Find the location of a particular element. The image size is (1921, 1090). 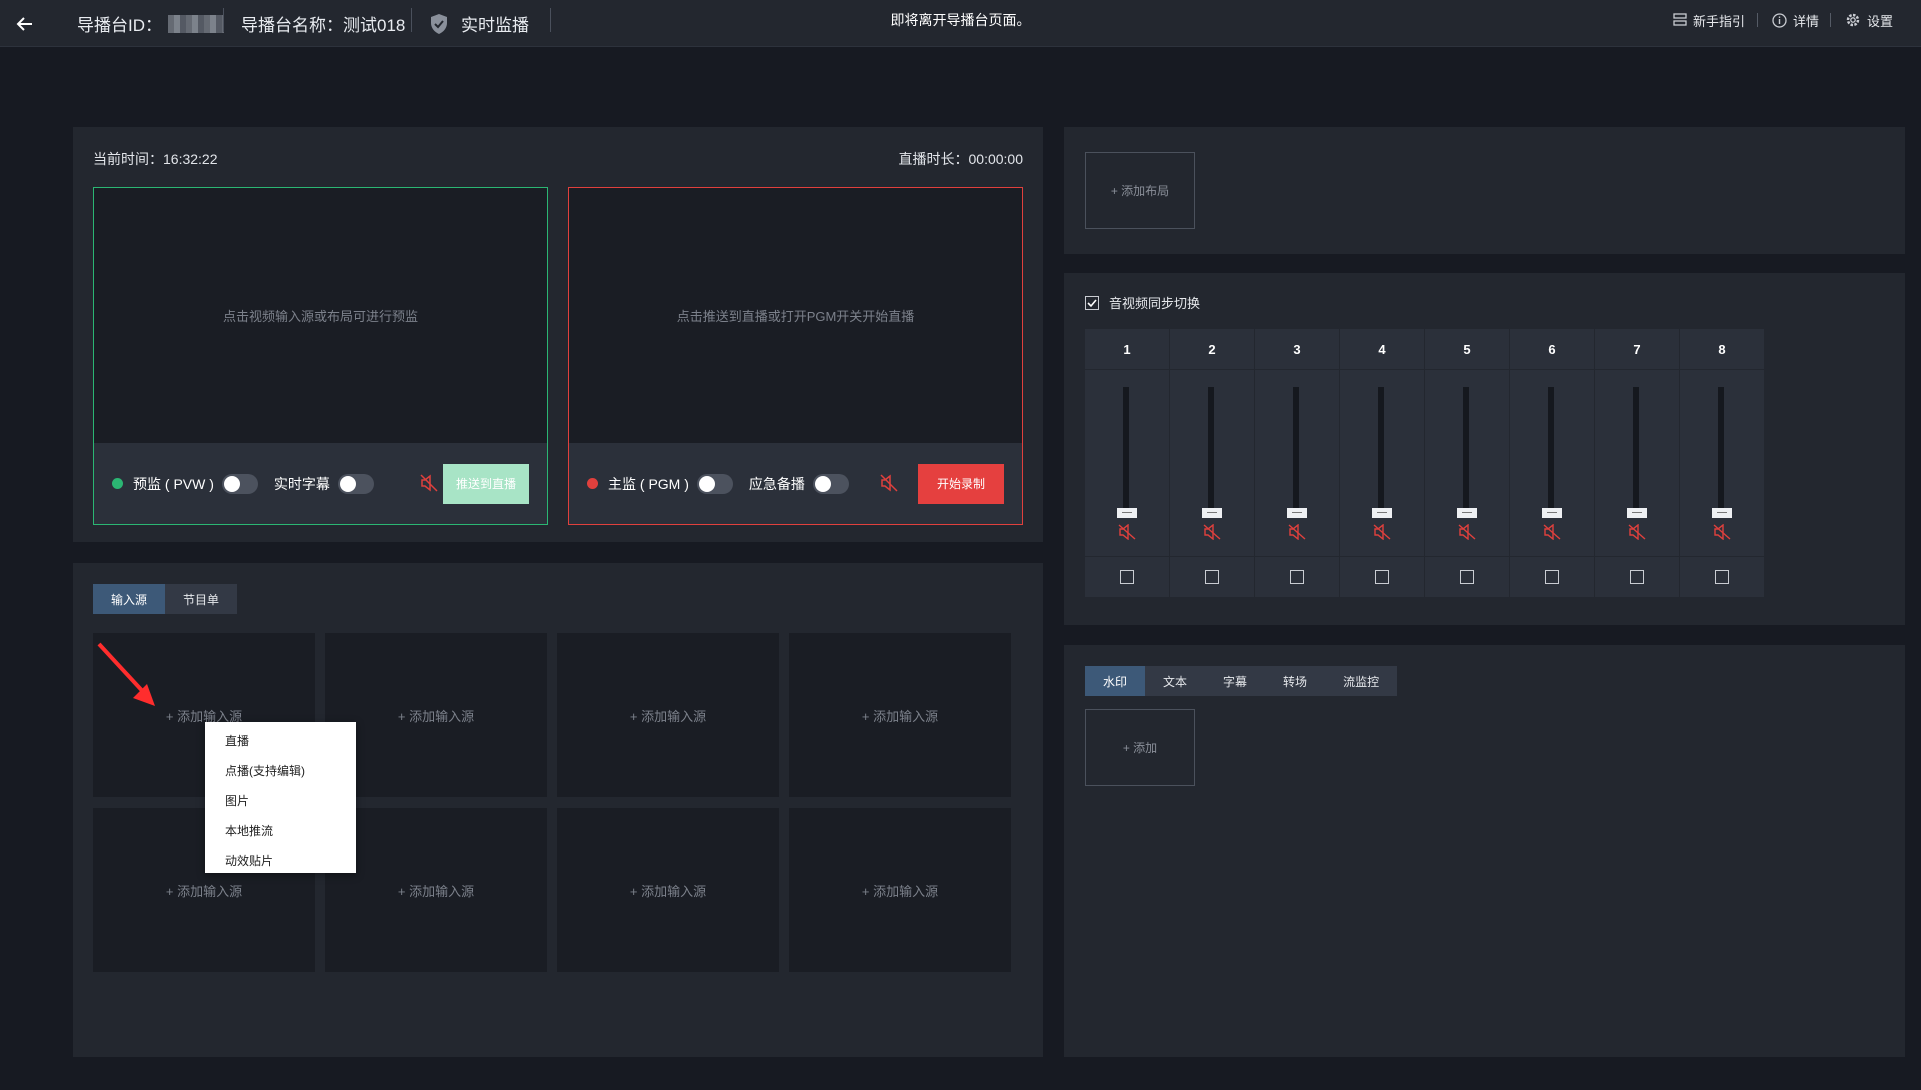

preview-toggle is located at coordinates (239, 483).